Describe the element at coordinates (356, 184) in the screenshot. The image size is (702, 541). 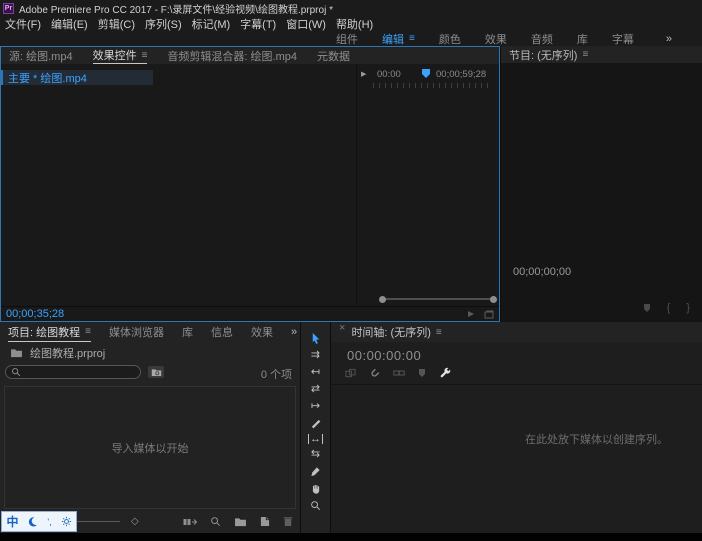
I see `effect-controls-divider` at that location.